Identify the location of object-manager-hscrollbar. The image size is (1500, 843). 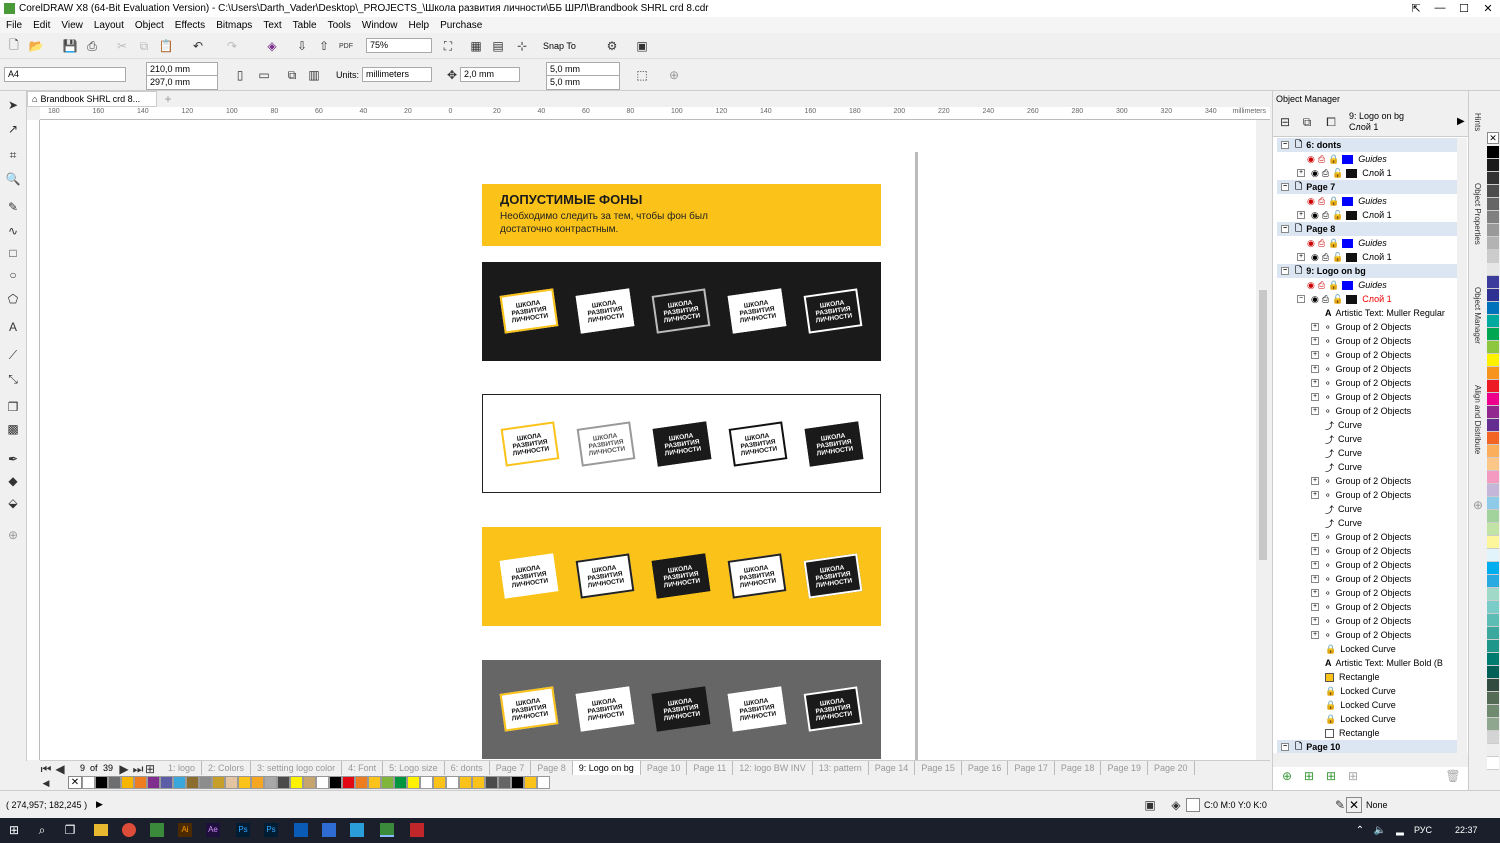
(1371, 760).